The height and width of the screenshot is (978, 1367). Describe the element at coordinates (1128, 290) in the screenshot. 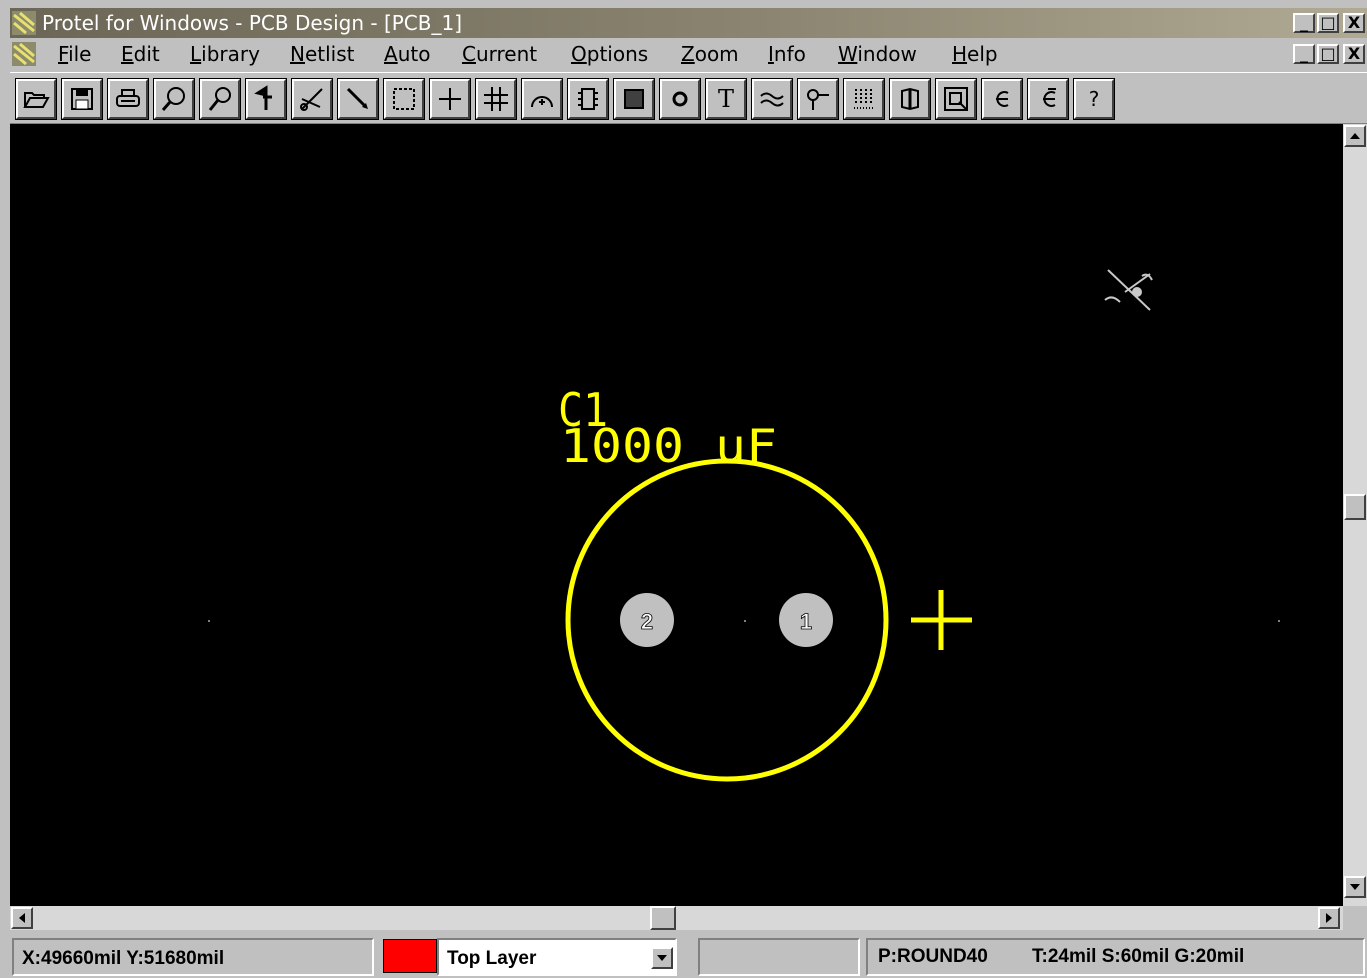

I see `cursor-tool-icon` at that location.